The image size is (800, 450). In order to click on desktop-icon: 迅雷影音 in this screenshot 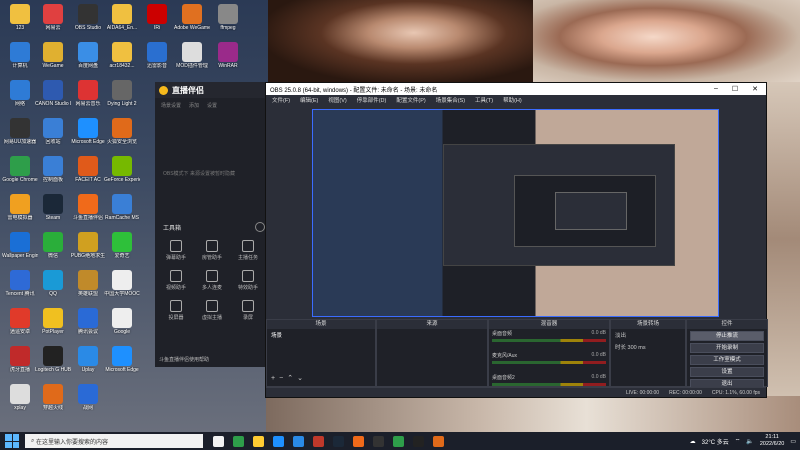, I will do `click(157, 59)`.